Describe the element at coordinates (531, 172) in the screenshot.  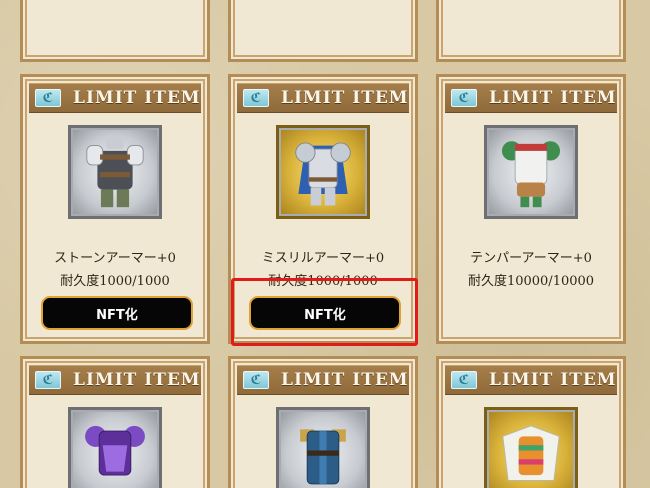
I see `temper-armor-icon` at that location.